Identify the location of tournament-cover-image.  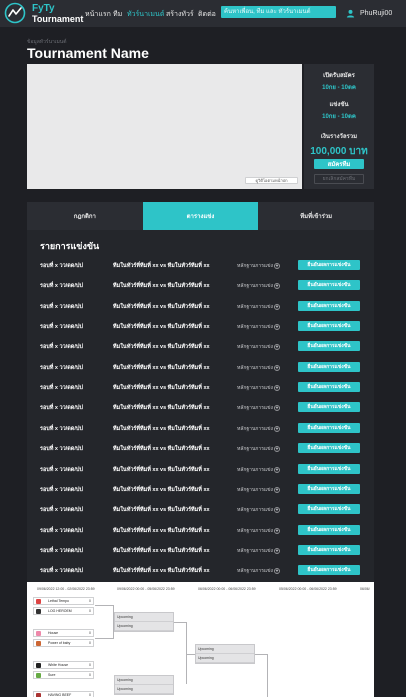
(164, 126).